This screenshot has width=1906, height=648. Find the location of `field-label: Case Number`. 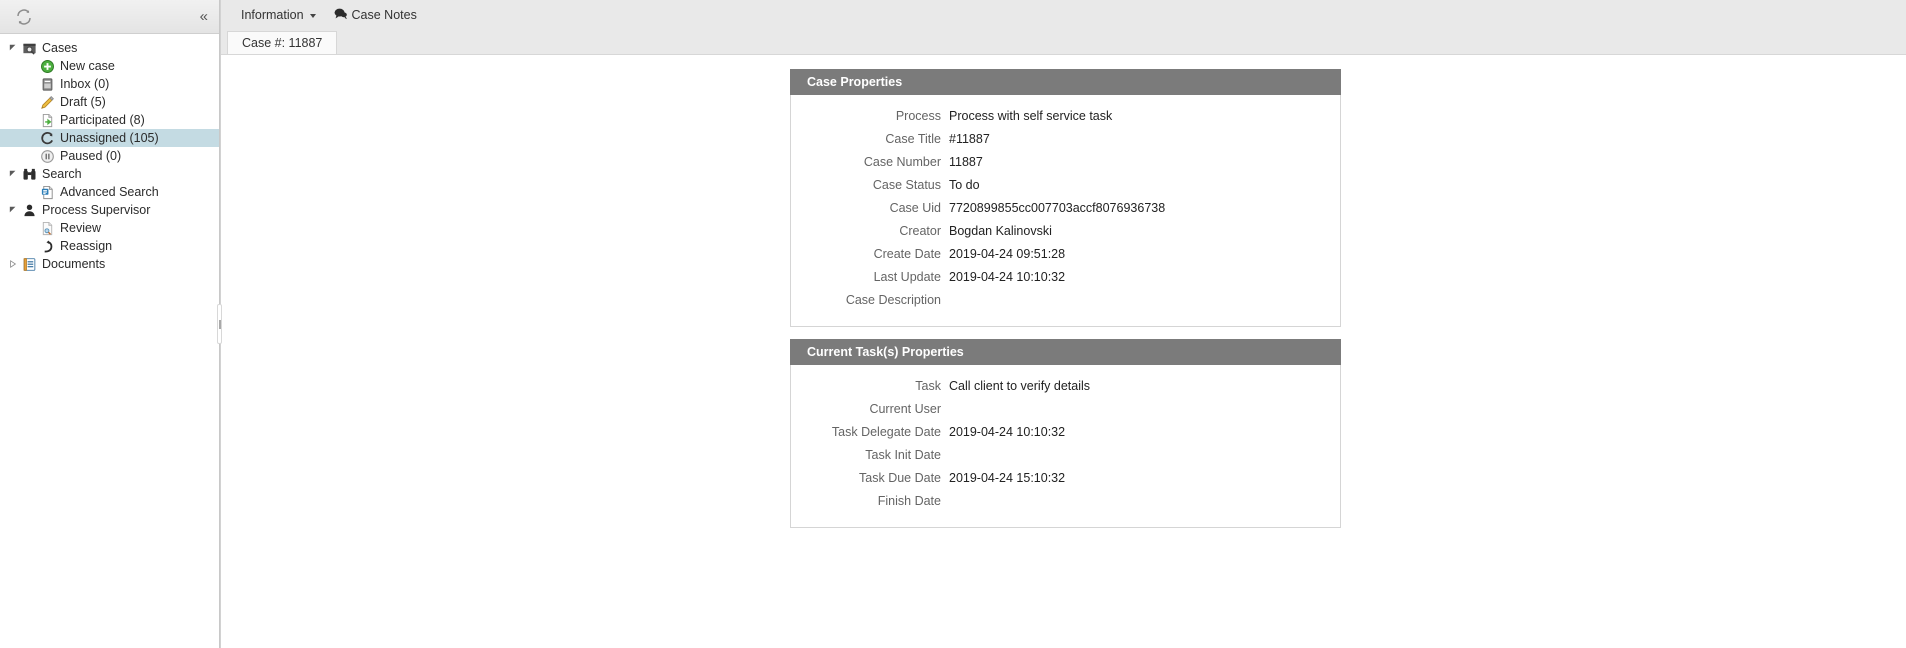

field-label: Case Number is located at coordinates (902, 162).